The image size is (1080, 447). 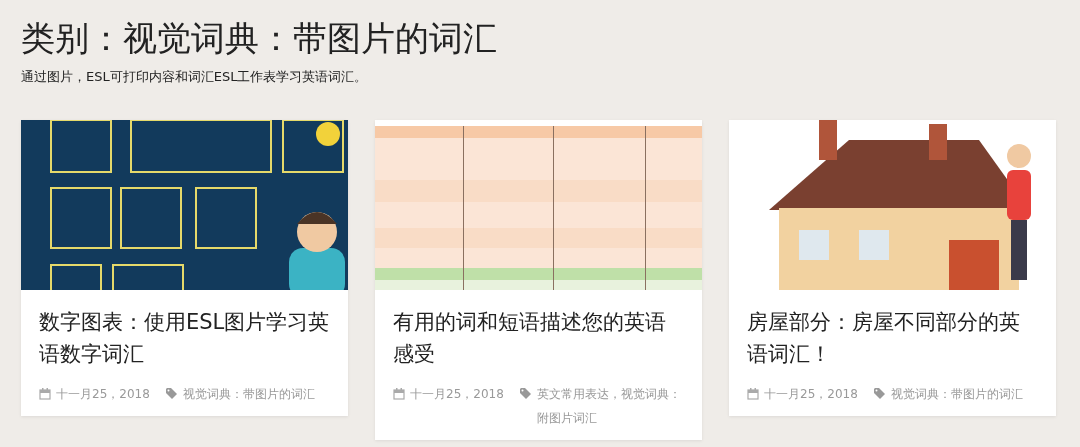 I want to click on post-title: 数字图表：使用ESL图片学习英语数字词汇, so click(x=184, y=338).